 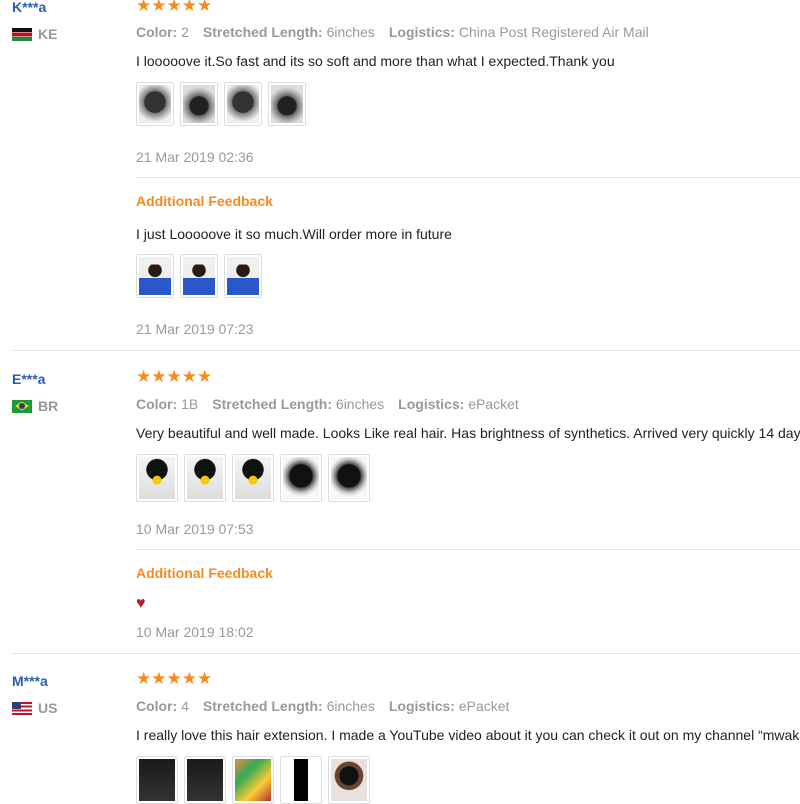 What do you see at coordinates (185, 706) in the screenshot?
I see `color-value: 4` at bounding box center [185, 706].